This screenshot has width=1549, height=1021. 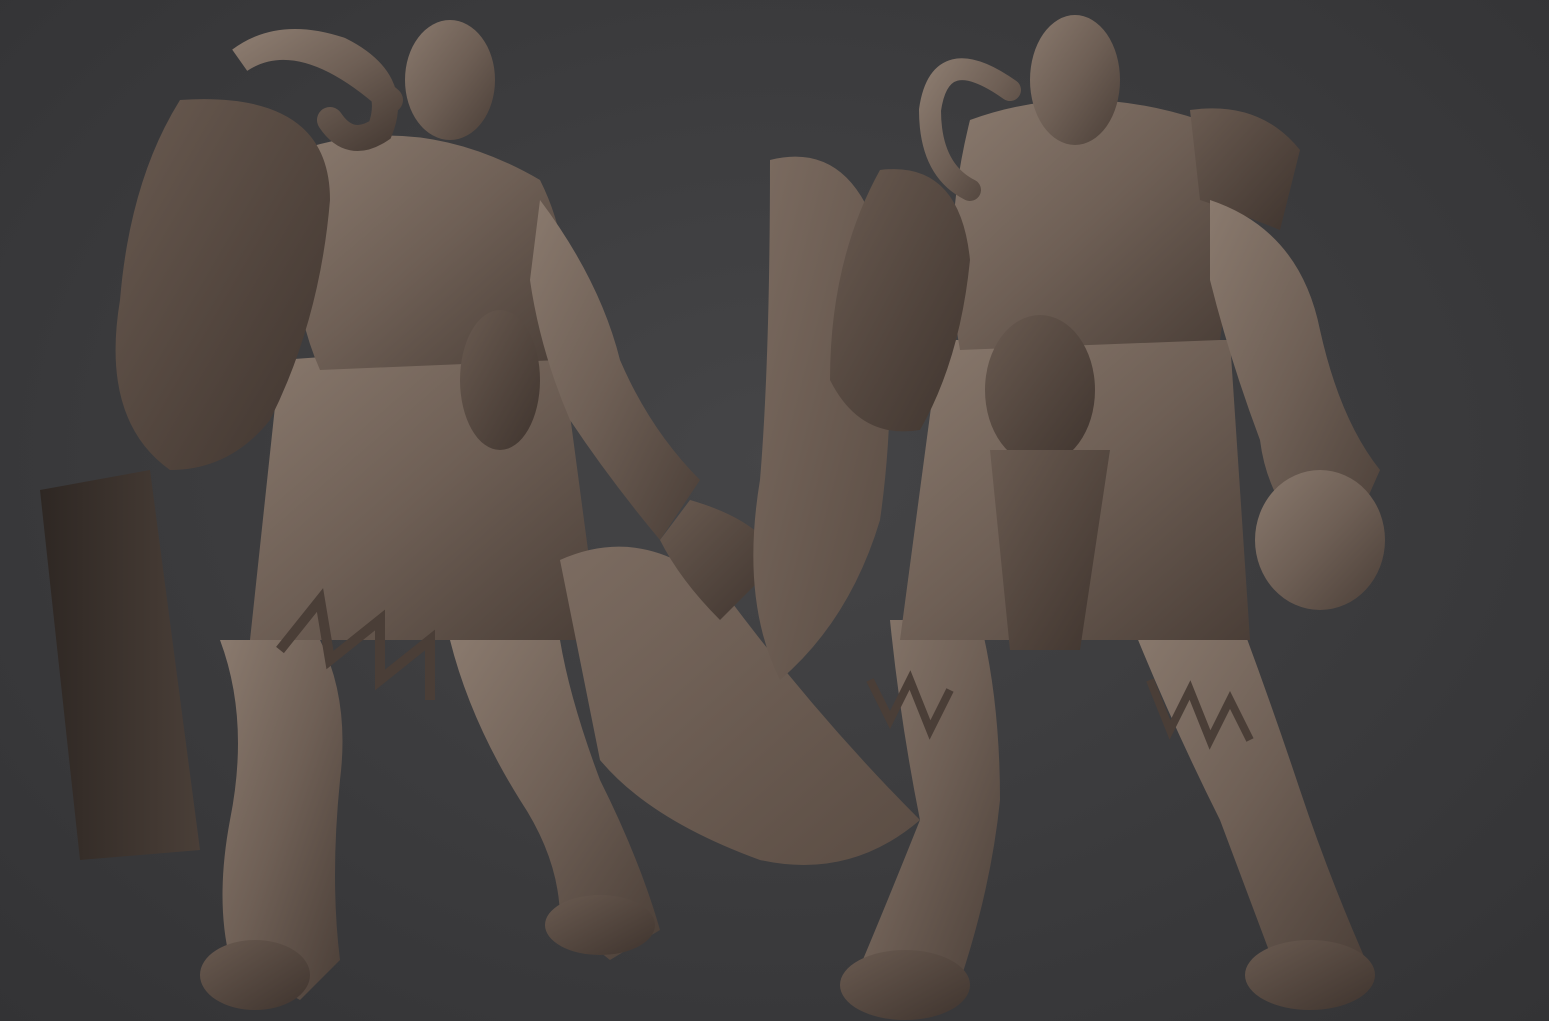 I want to click on hoof-left, so click(x=905, y=985).